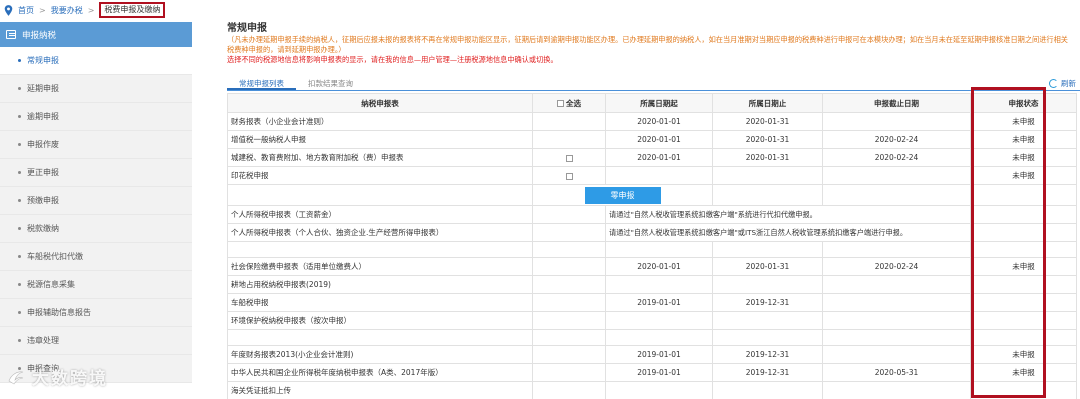 The image size is (1080, 399). I want to click on deadline: 2020-02-24, so click(896, 139).